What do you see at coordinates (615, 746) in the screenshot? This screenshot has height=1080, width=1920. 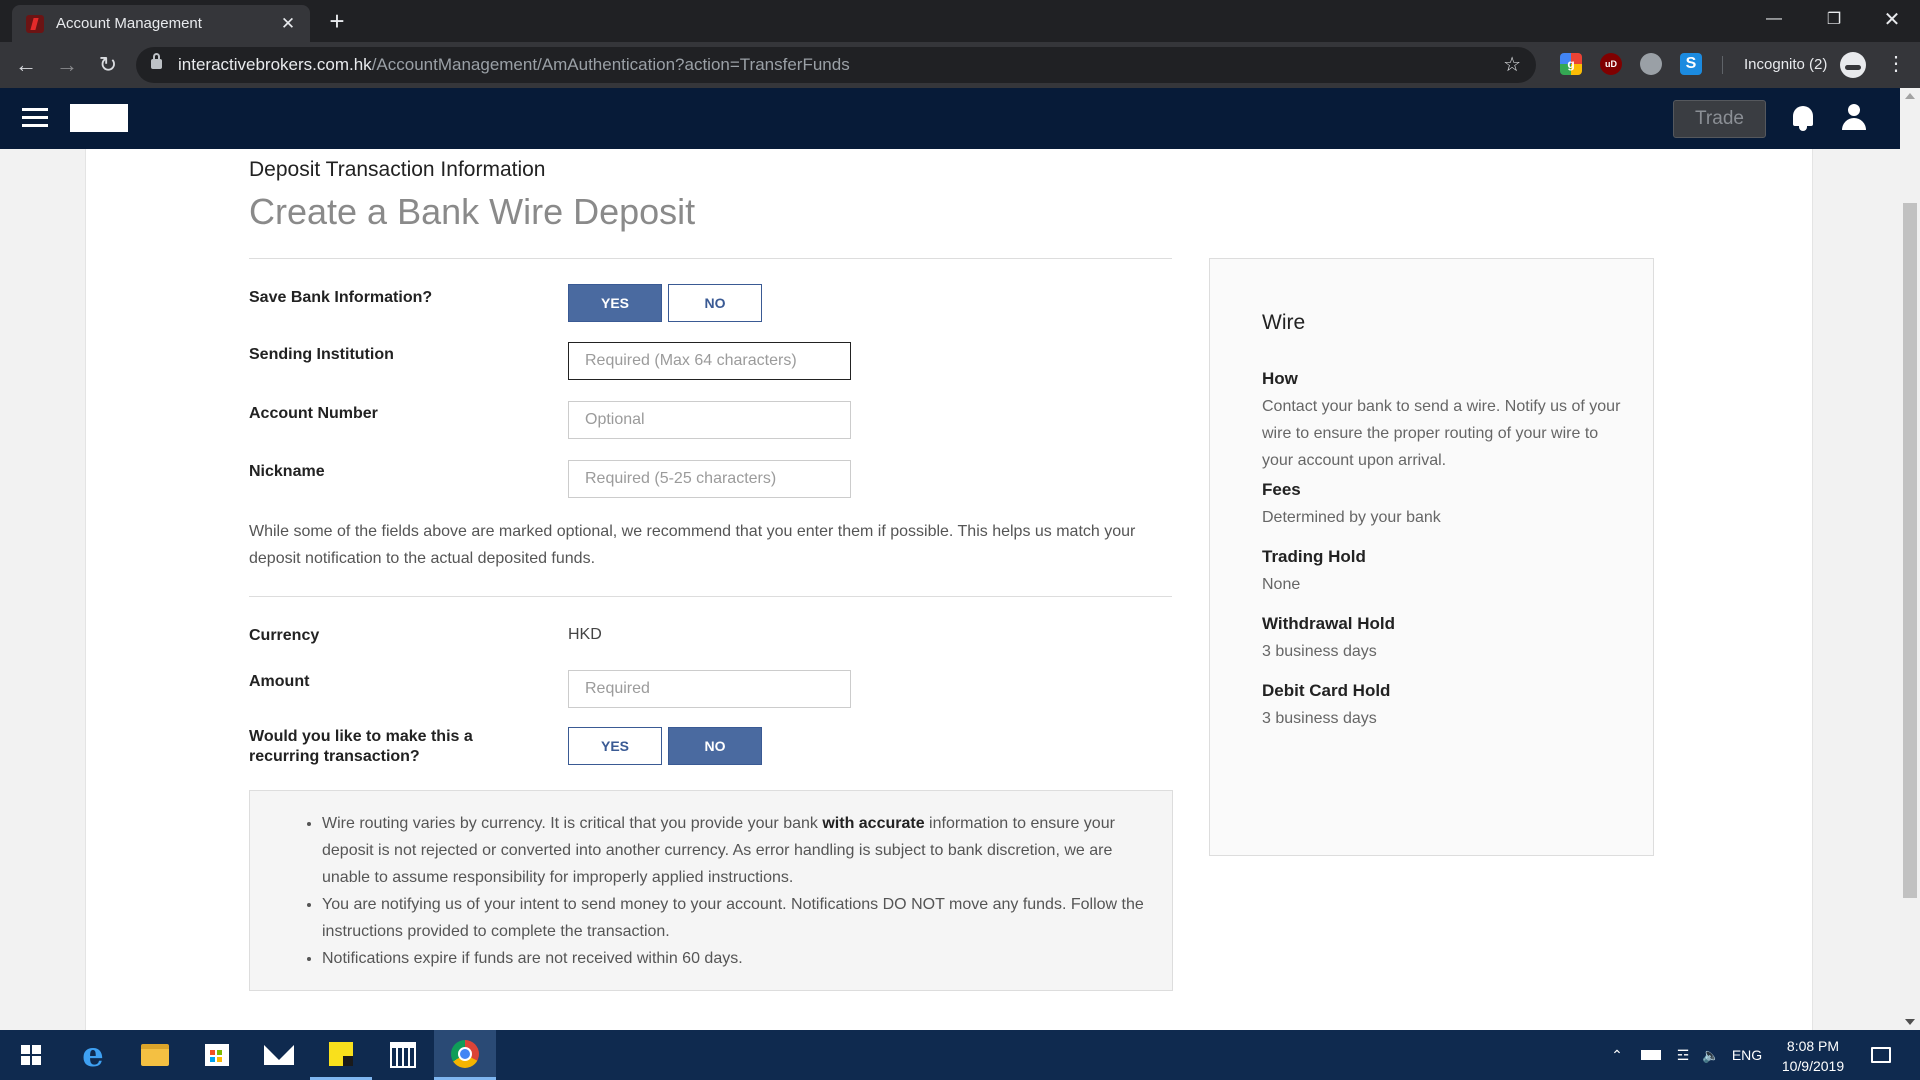 I see `recurring-yes-button: YES` at bounding box center [615, 746].